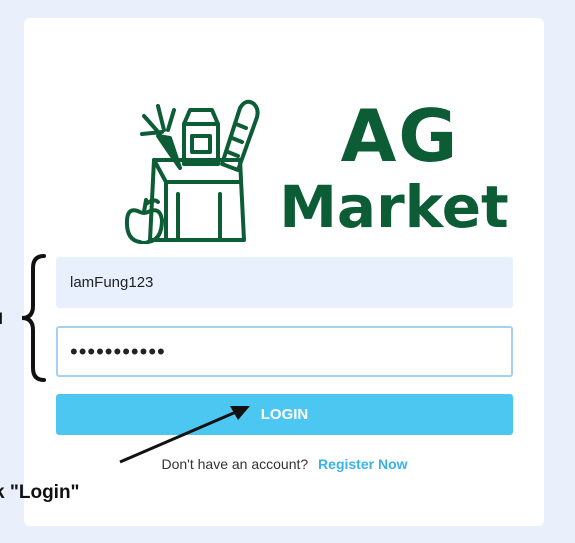  Describe the element at coordinates (192, 171) in the screenshot. I see `grocery-bag-icon` at that location.